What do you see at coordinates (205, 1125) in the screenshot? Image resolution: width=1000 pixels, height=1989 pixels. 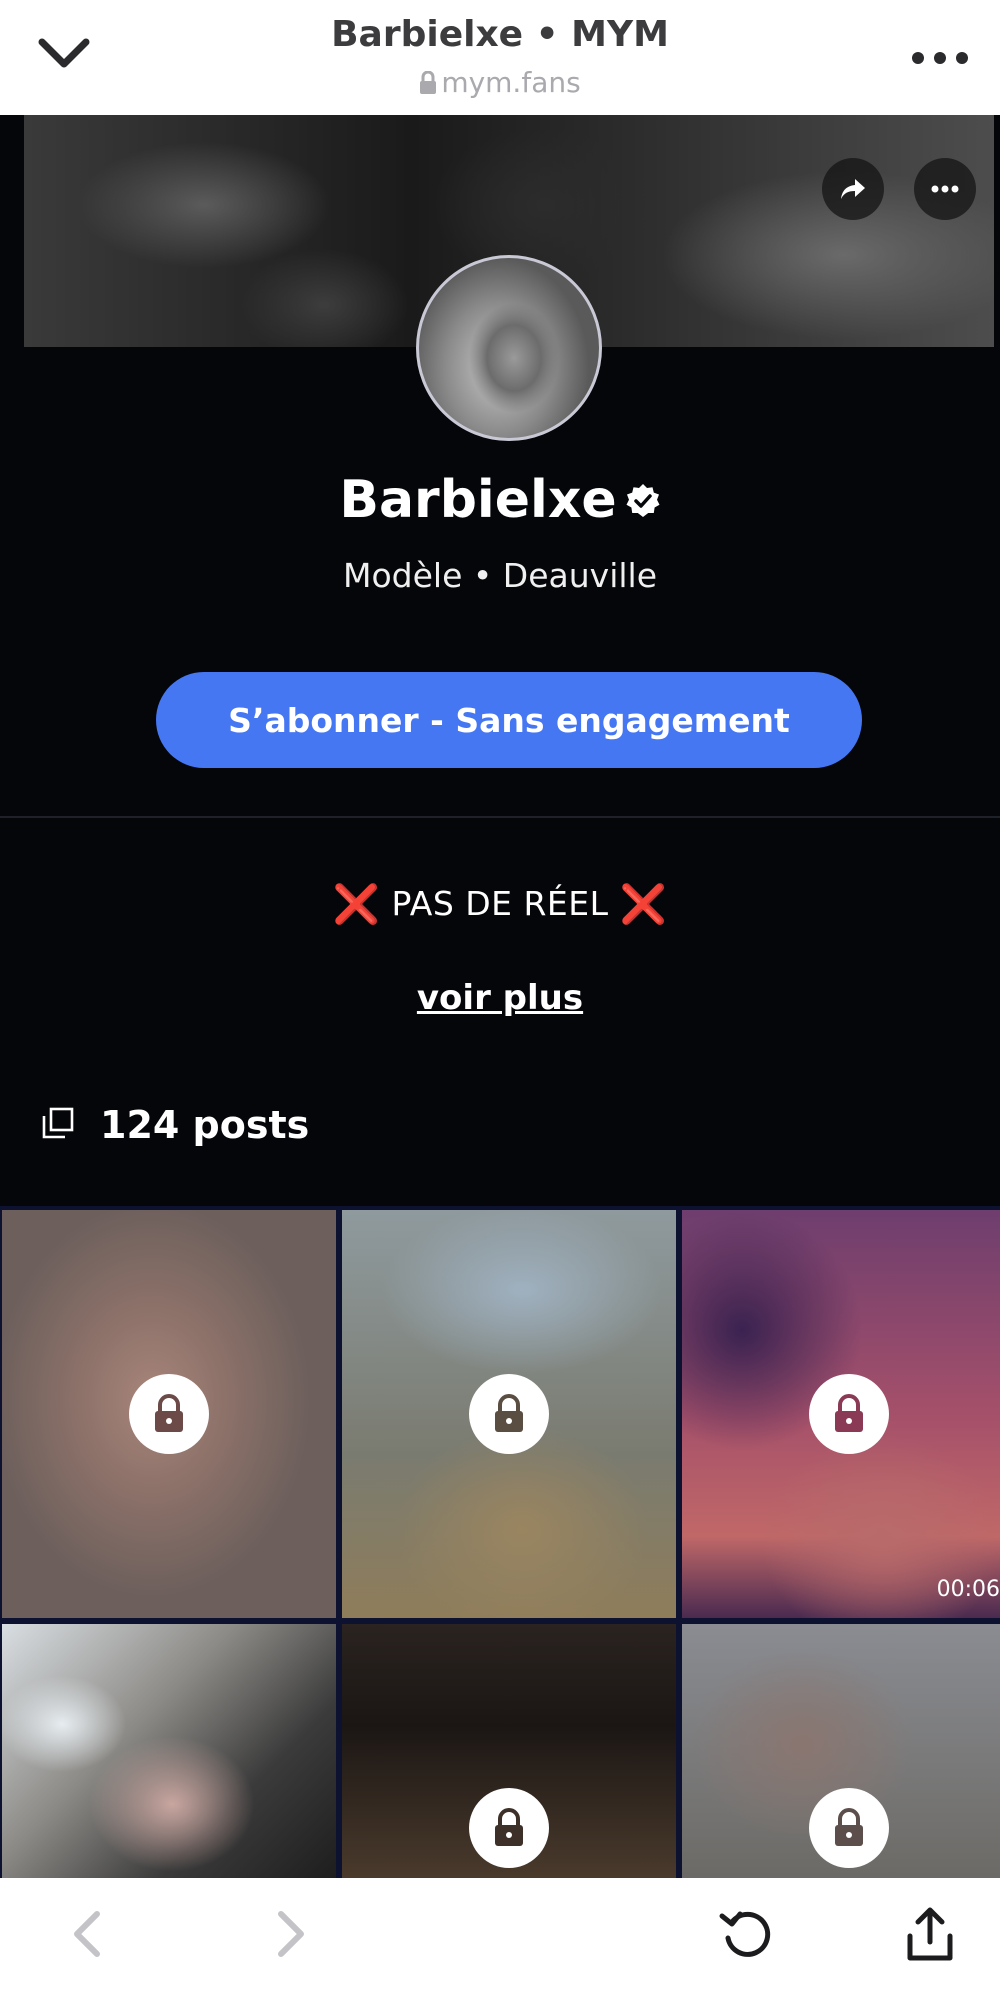 I see `posts-count-label: 124 posts` at bounding box center [205, 1125].